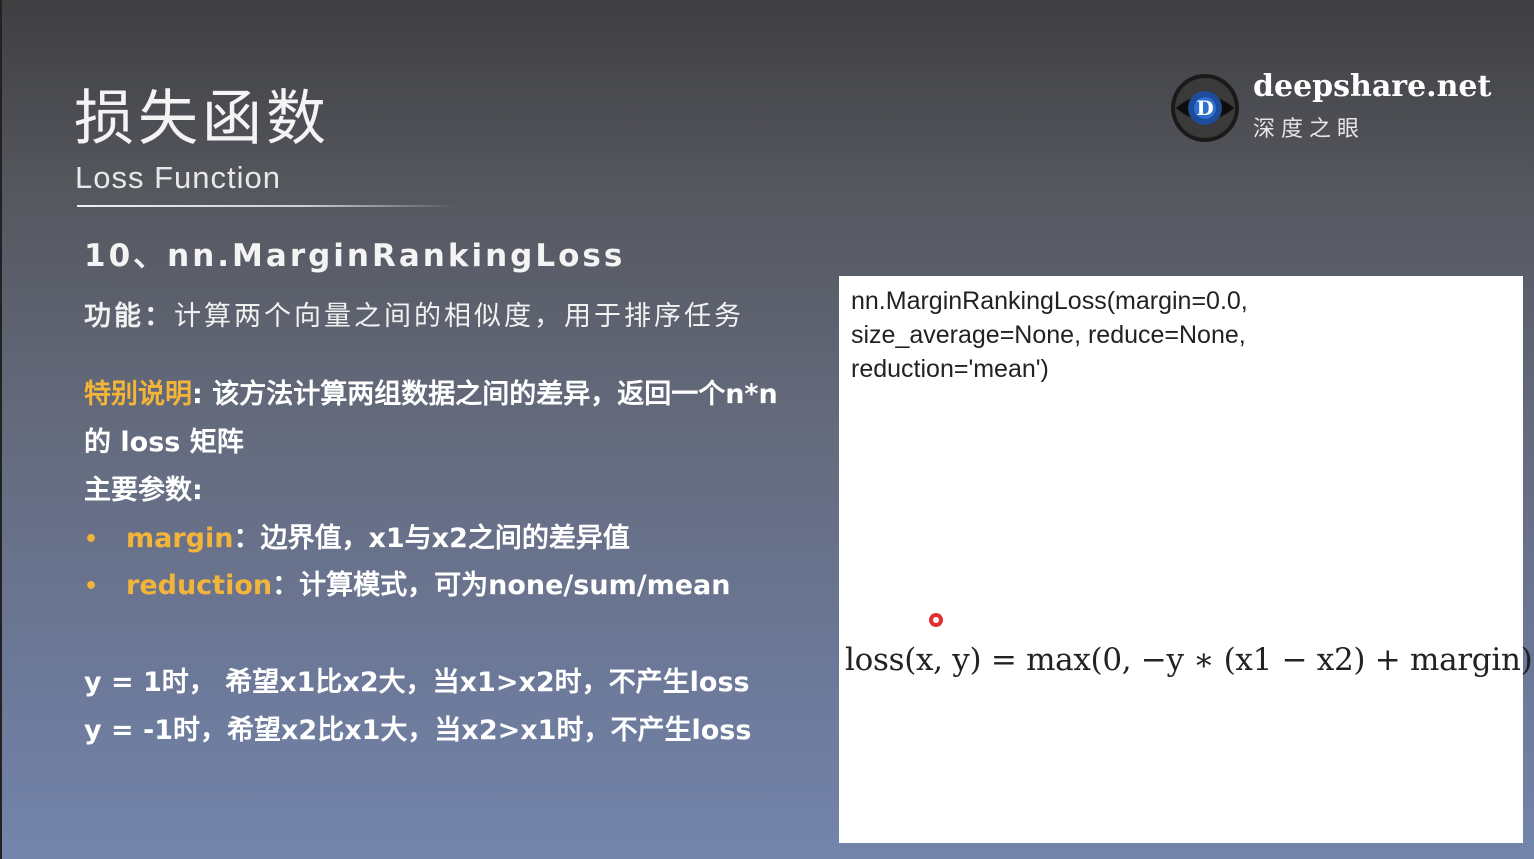 This screenshot has width=1534, height=859. Describe the element at coordinates (199, 585) in the screenshot. I see `param-name: reduction` at that location.